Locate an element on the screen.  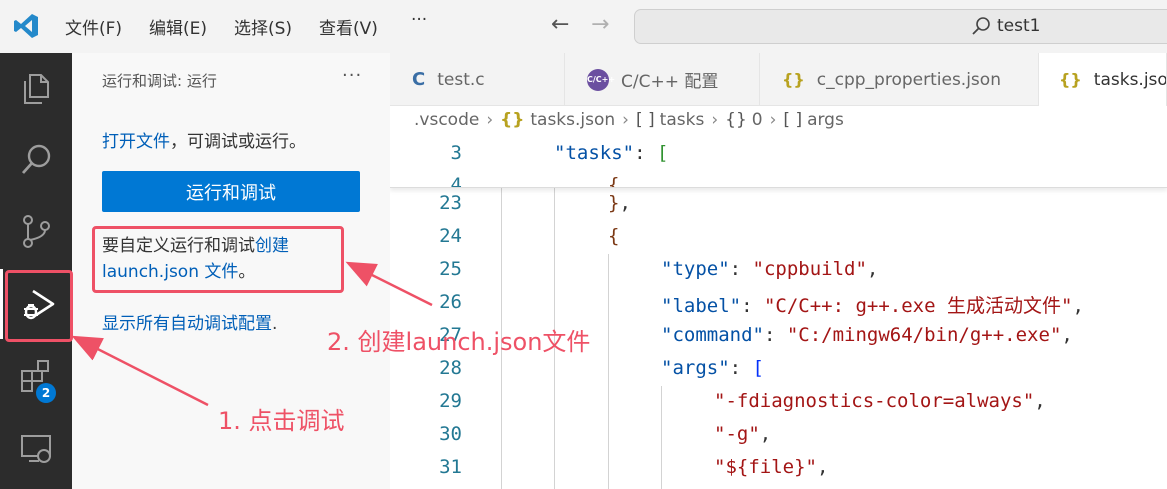
activity-remote-explorer is located at coordinates (36, 448).